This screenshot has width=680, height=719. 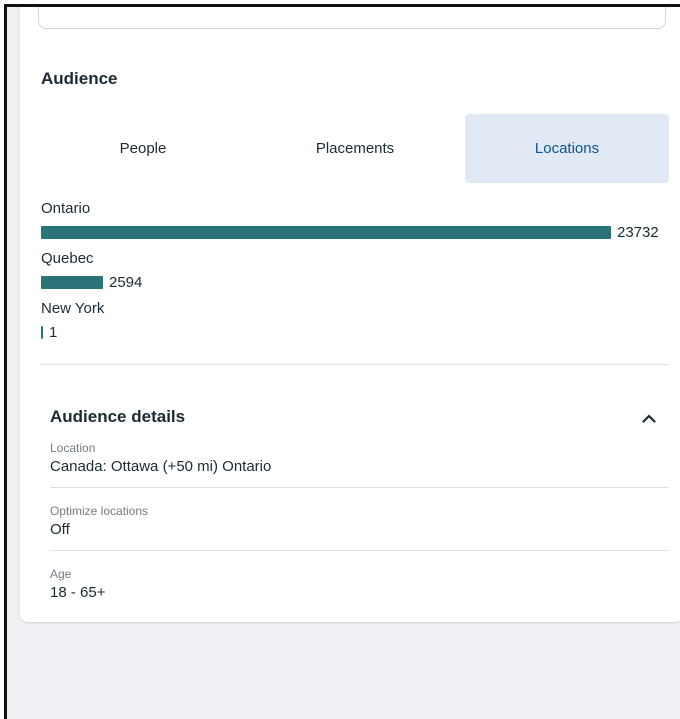 I want to click on bar-row: 2594, so click(x=92, y=282).